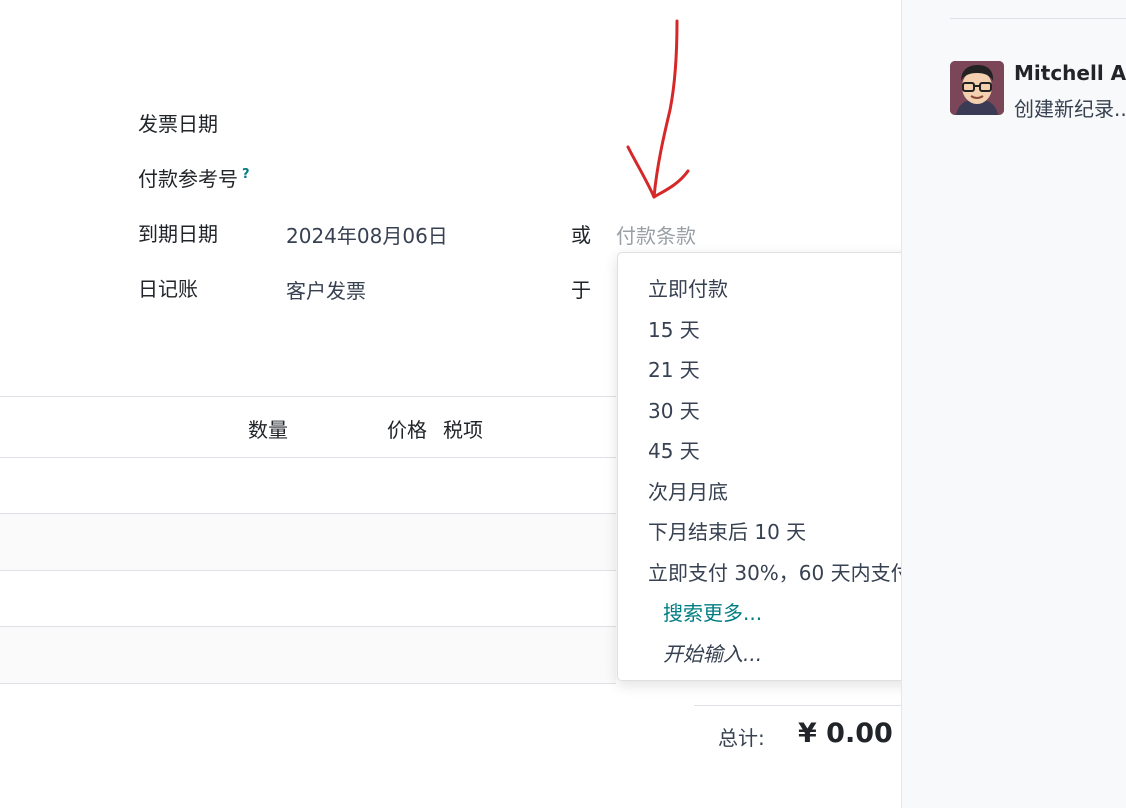  Describe the element at coordinates (658, 109) in the screenshot. I see `annotation-arrow-icon` at that location.